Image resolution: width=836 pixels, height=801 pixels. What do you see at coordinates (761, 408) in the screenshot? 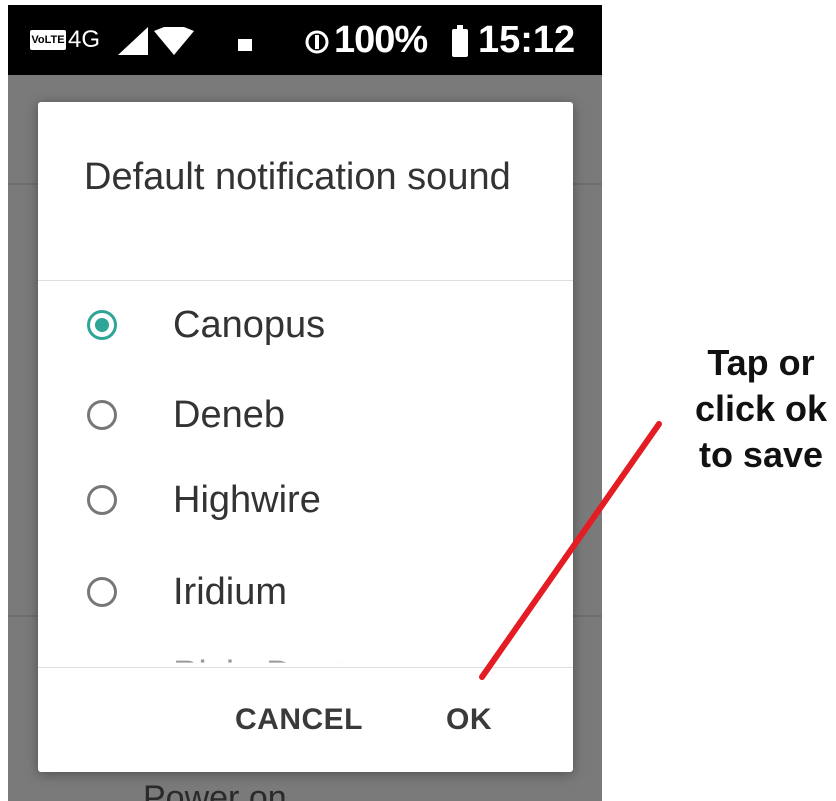
I see `annotation-text: Tap or click ok to save` at bounding box center [761, 408].